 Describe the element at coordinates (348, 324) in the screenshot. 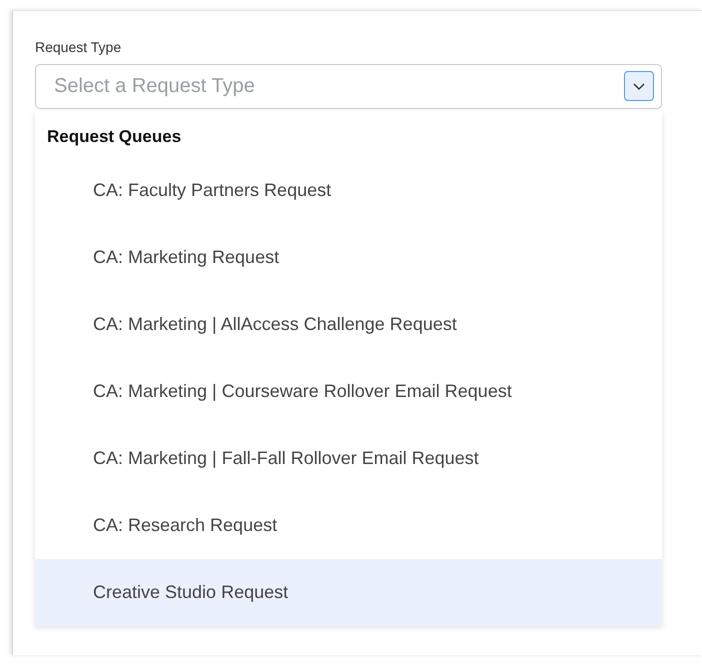

I see `dropdown-option: CA: Marketing | AllAccess Challenge Request` at that location.